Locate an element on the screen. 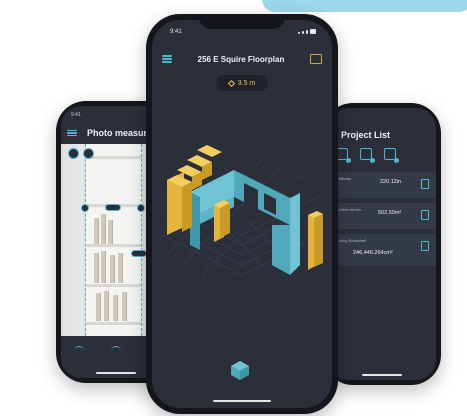 The height and width of the screenshot is (416, 467). bookshelf is located at coordinates (114, 240).